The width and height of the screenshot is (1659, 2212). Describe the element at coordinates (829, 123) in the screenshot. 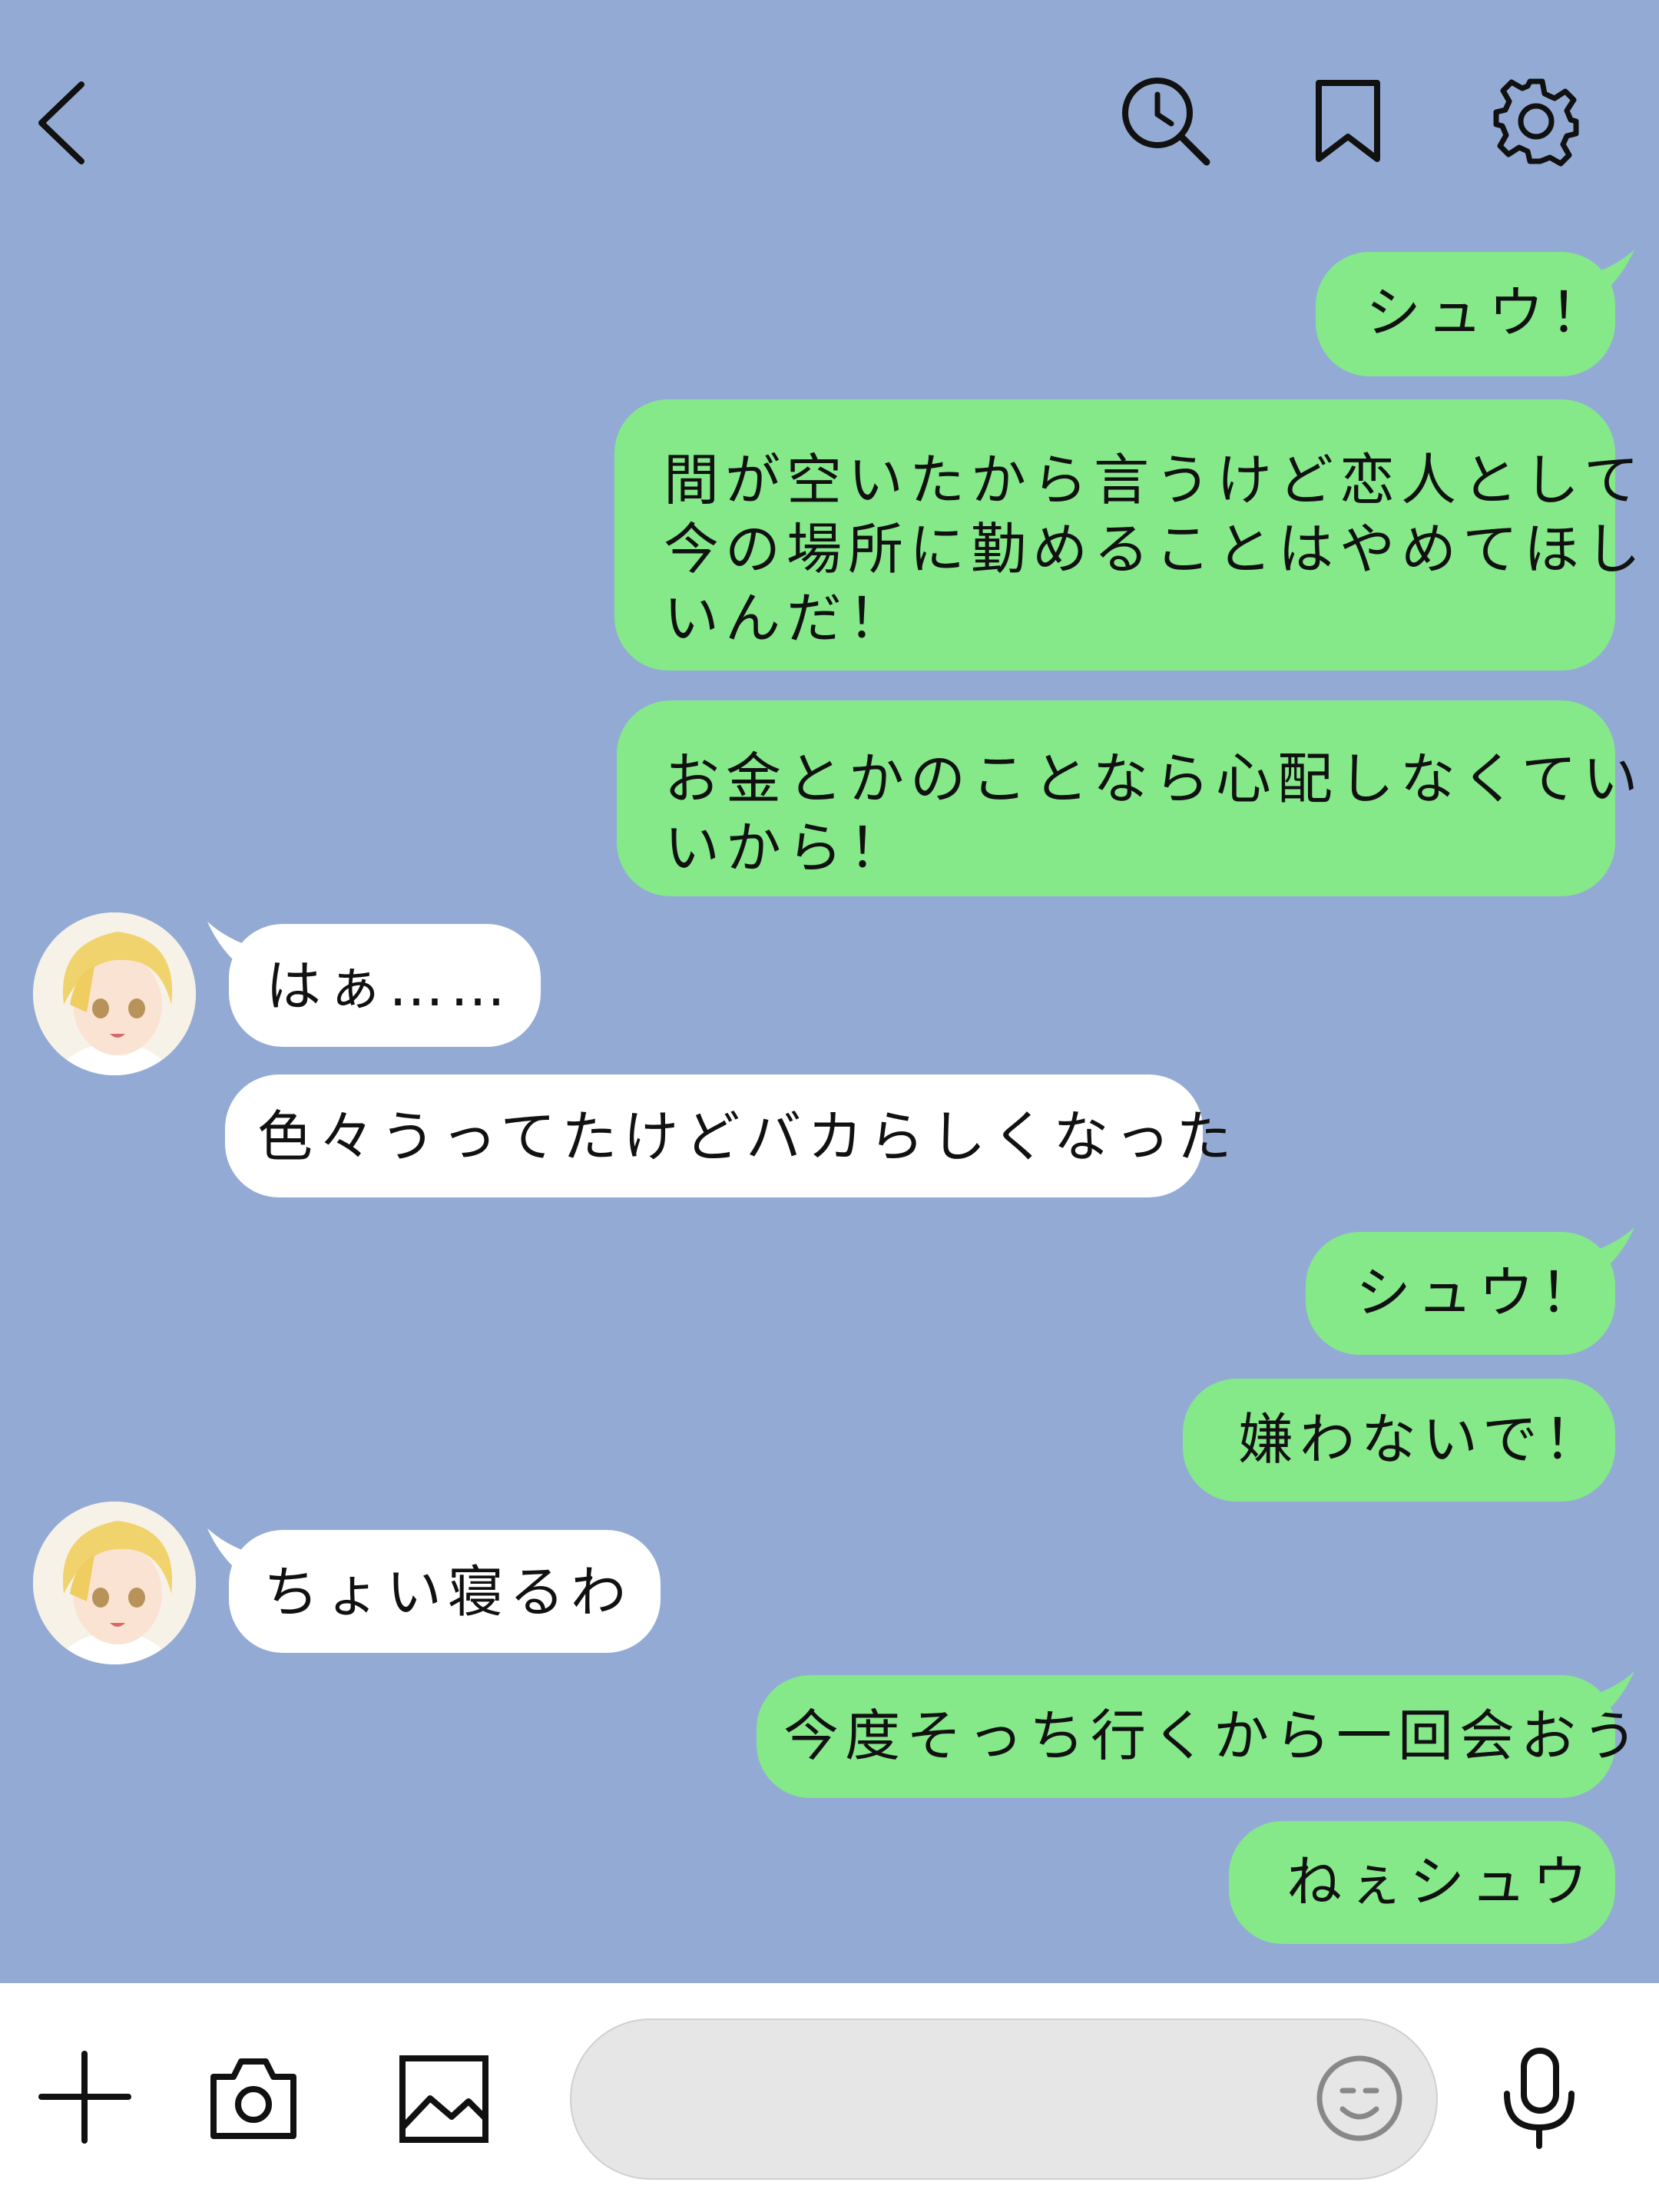

I see `chat-header` at that location.